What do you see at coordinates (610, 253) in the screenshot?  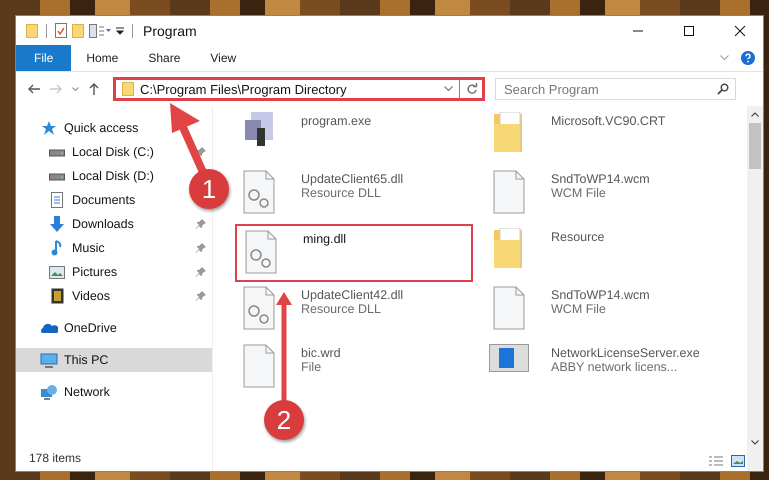 I see `file-item: Resource` at bounding box center [610, 253].